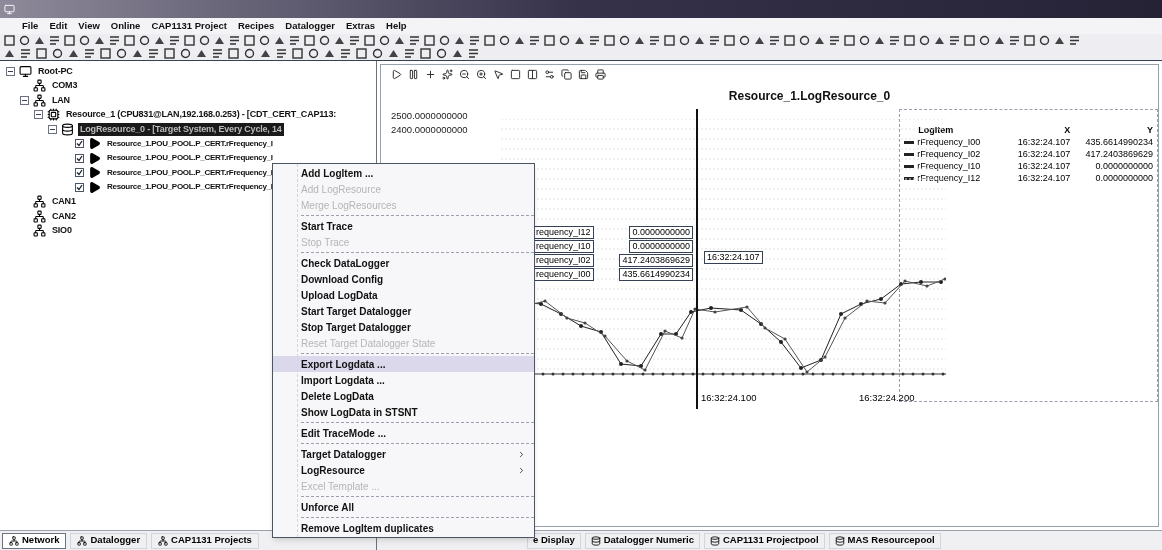 The height and width of the screenshot is (550, 1162). I want to click on tree-item: Resource_1 (CPU831@LAN,192.168.0.253) - [CDT_CERT_CAP113:, so click(201, 115).